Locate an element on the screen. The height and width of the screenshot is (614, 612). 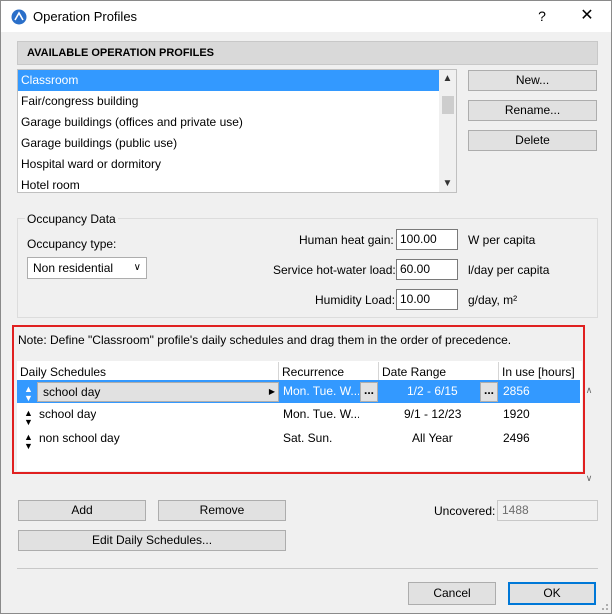
profiles-scrollbar: ▲ ▼ is located at coordinates (447, 131).